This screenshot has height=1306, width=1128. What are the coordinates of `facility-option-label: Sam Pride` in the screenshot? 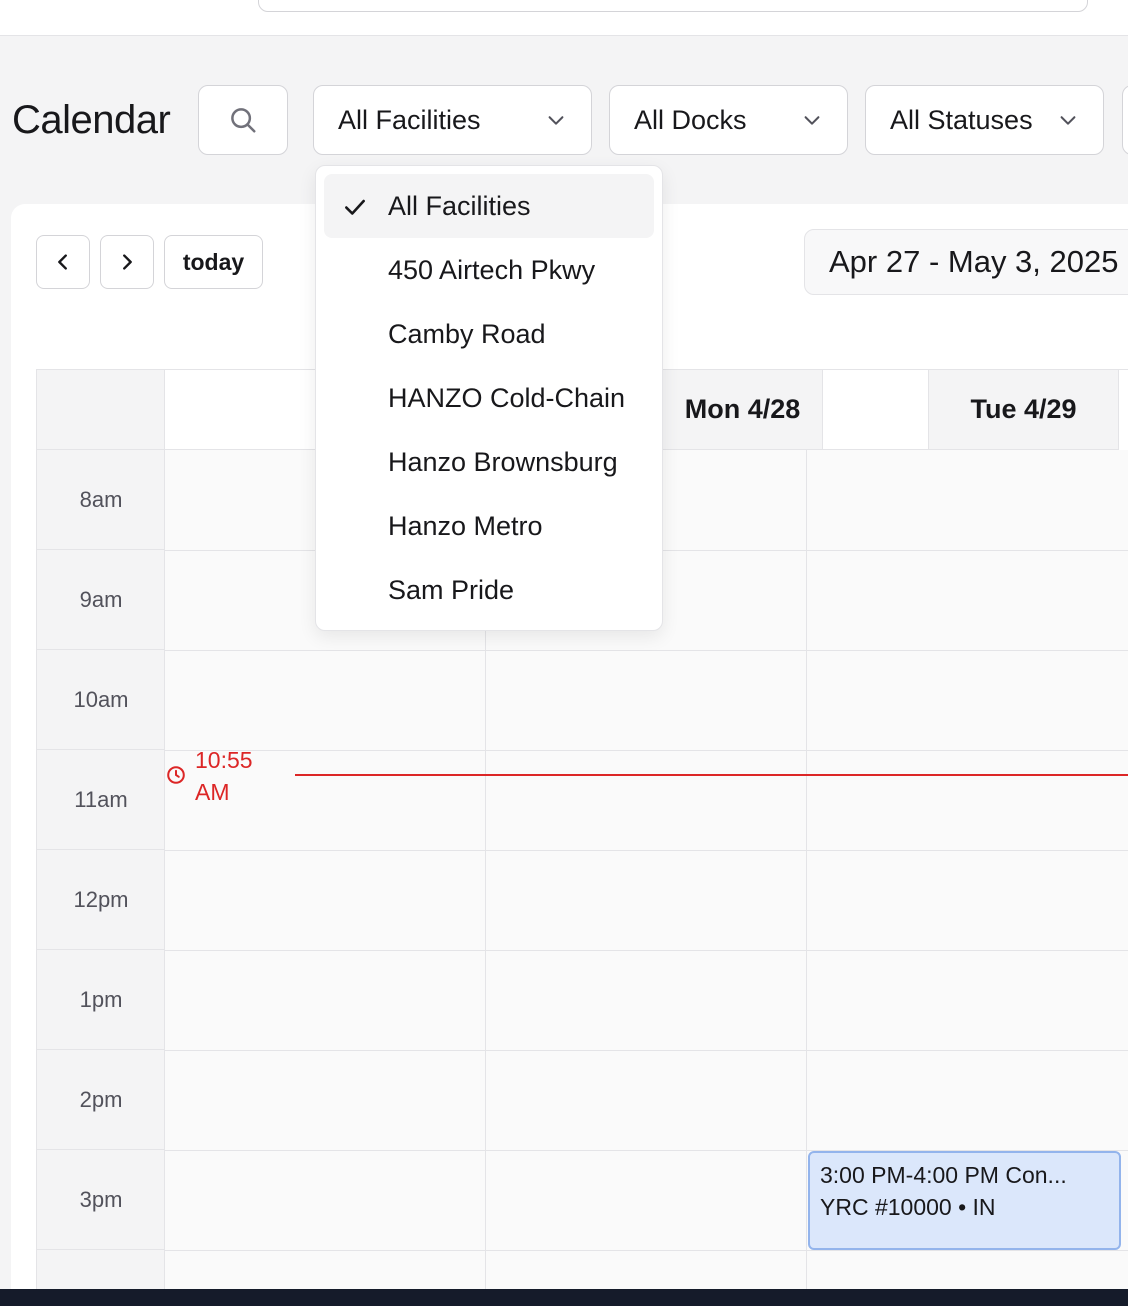 It's located at (451, 589).